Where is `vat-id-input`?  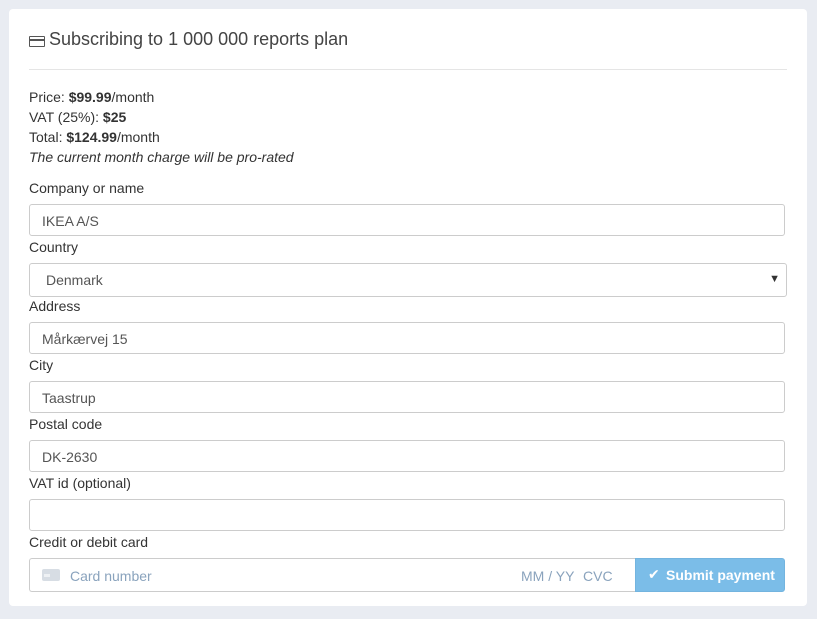
vat-id-input is located at coordinates (407, 515).